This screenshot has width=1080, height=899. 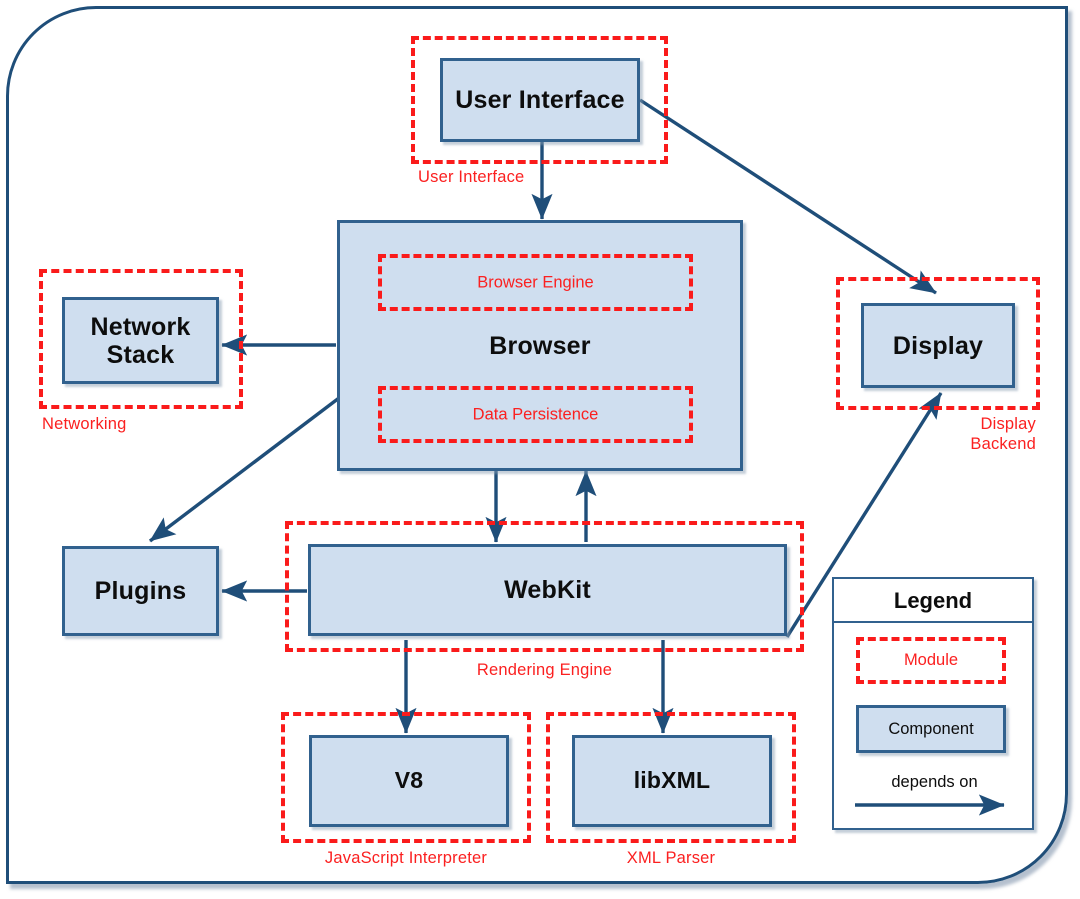 I want to click on module-label-xml-parser: XML Parser, so click(x=671, y=858).